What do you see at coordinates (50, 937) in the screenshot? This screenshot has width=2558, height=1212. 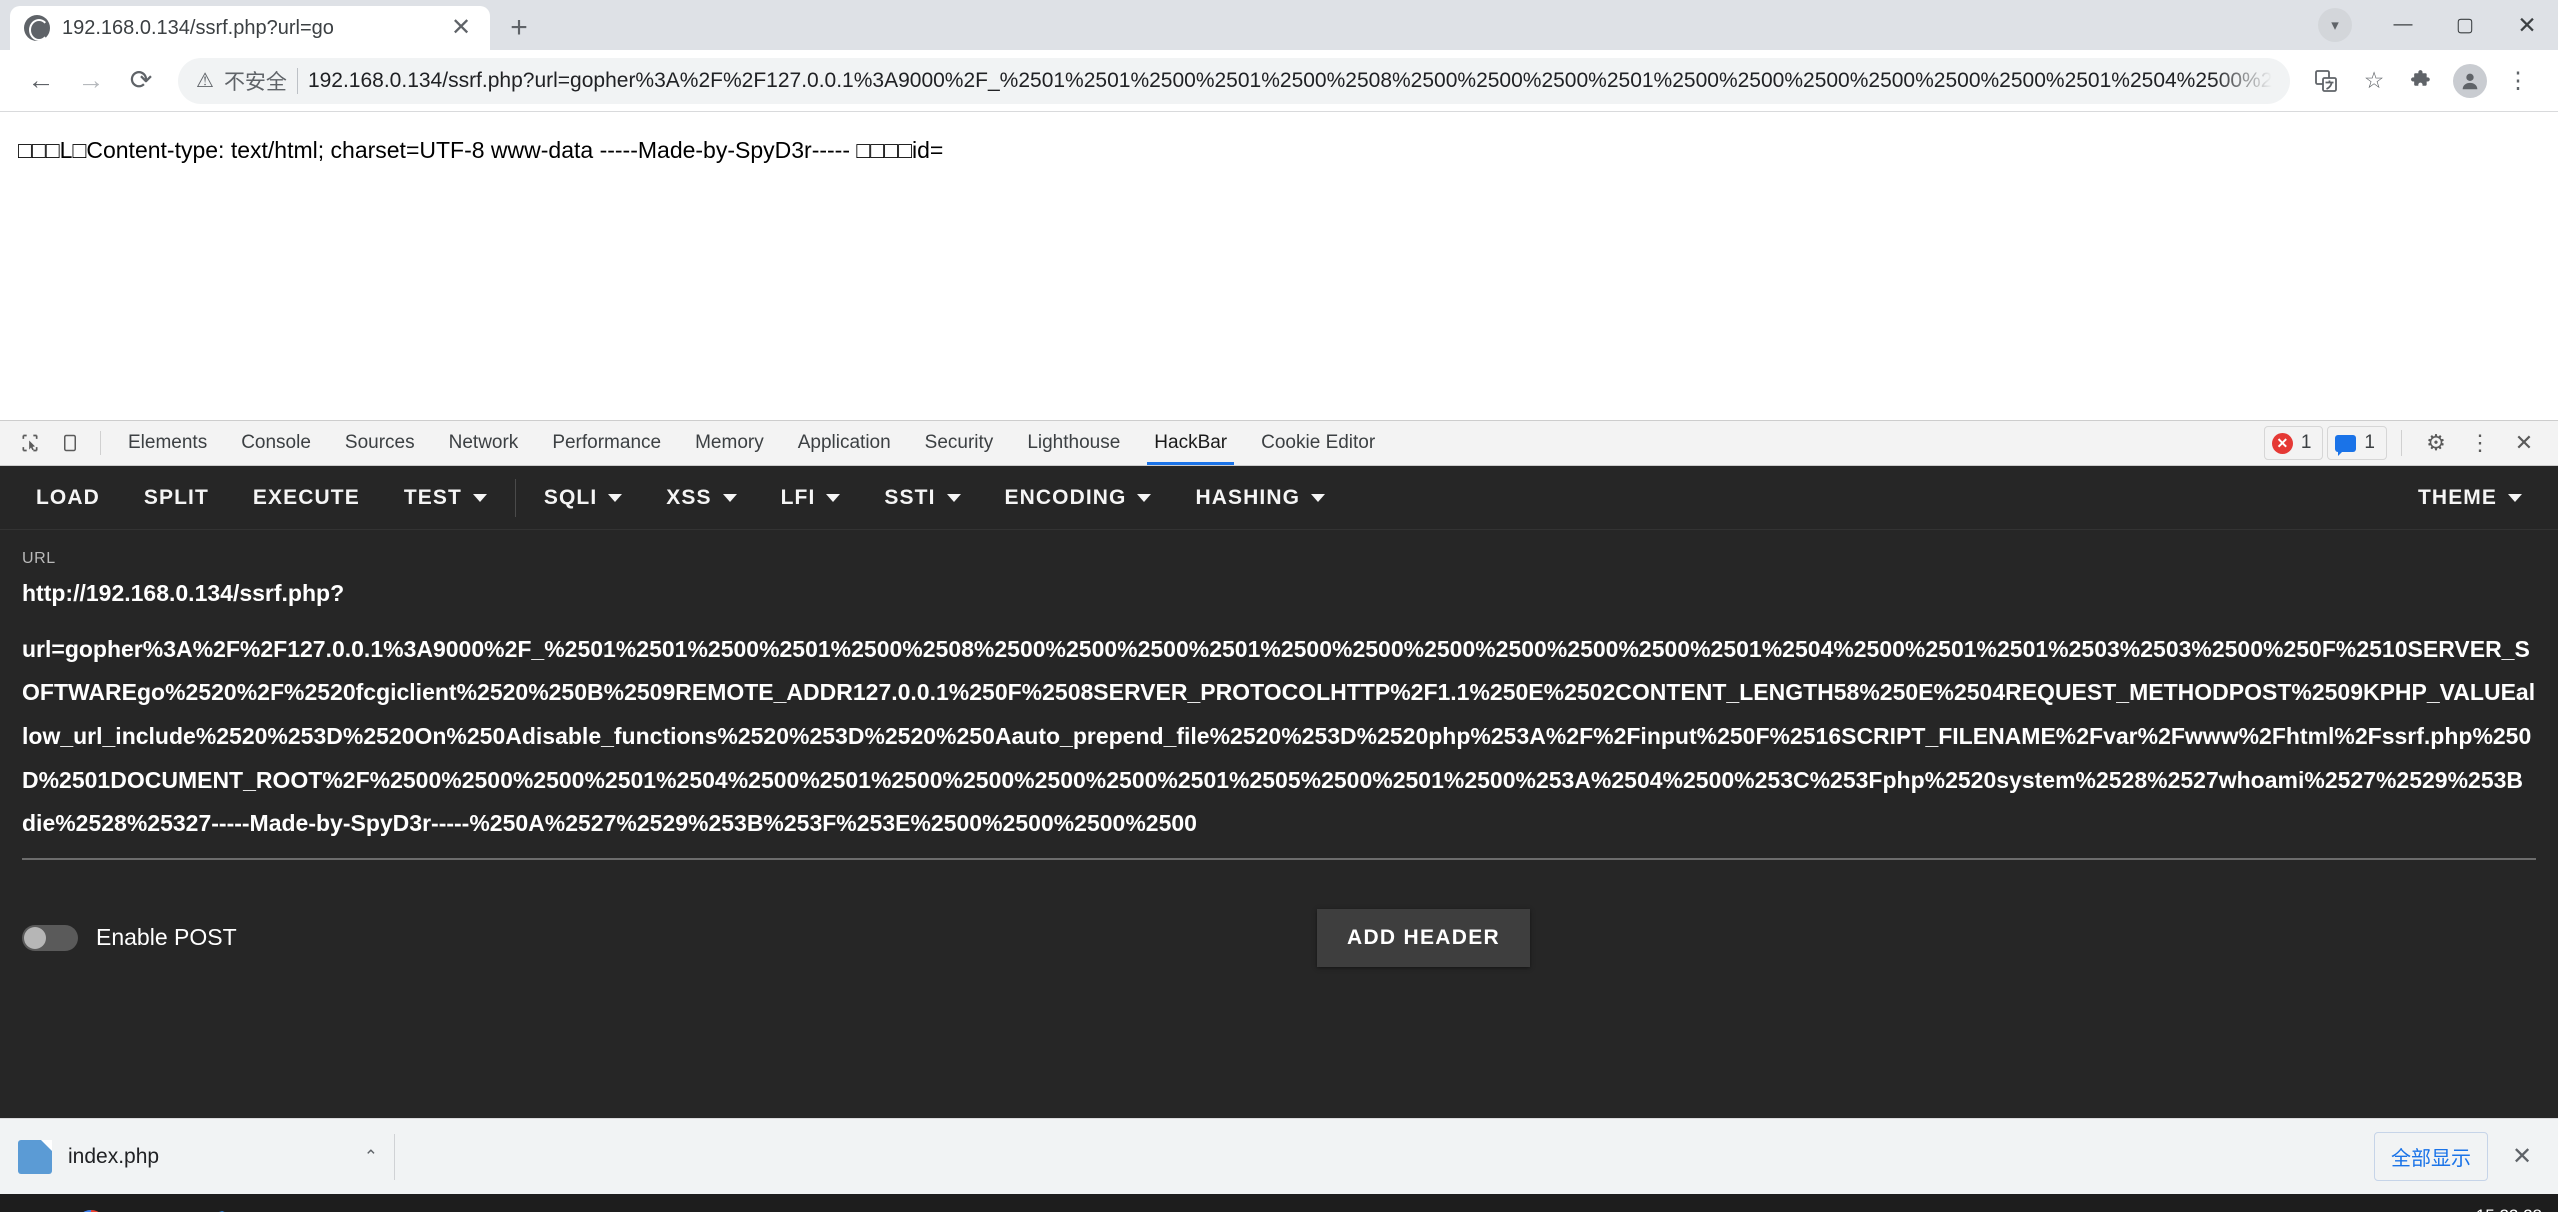 I see `enable-post-toggle` at bounding box center [50, 937].